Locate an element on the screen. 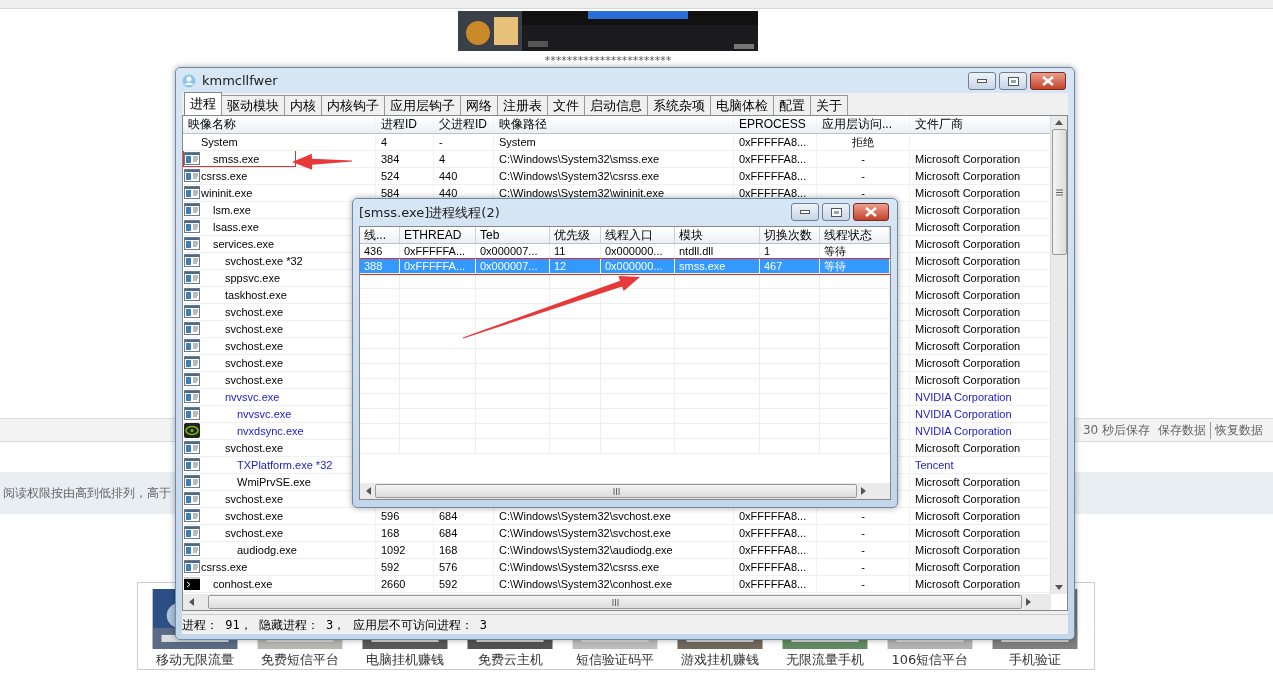 The width and height of the screenshot is (1273, 685). dialog-title: [smss.exe]进程线程(2) is located at coordinates (429, 212).